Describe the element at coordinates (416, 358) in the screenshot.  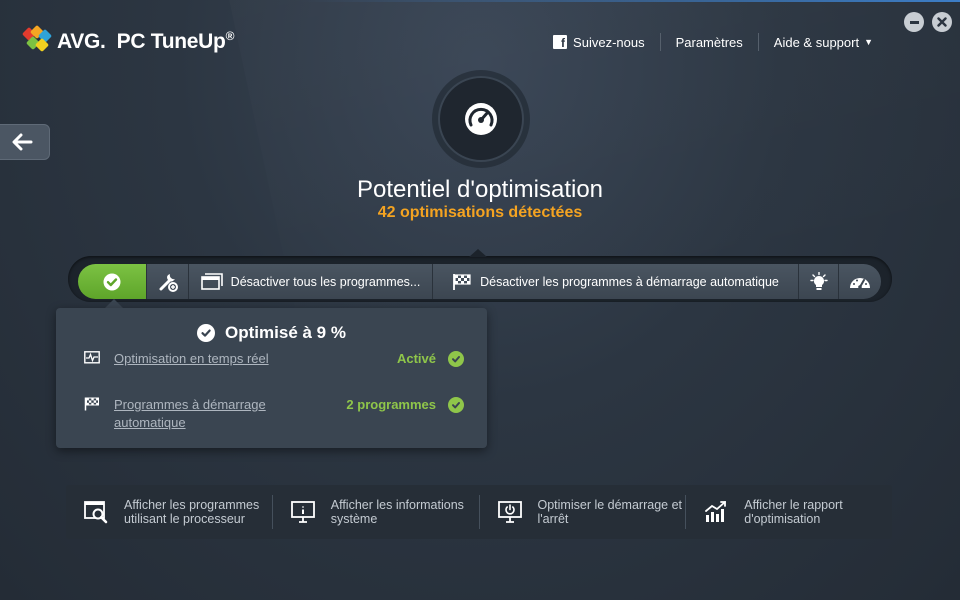
I see `realtime-optimization-status: Activé` at that location.